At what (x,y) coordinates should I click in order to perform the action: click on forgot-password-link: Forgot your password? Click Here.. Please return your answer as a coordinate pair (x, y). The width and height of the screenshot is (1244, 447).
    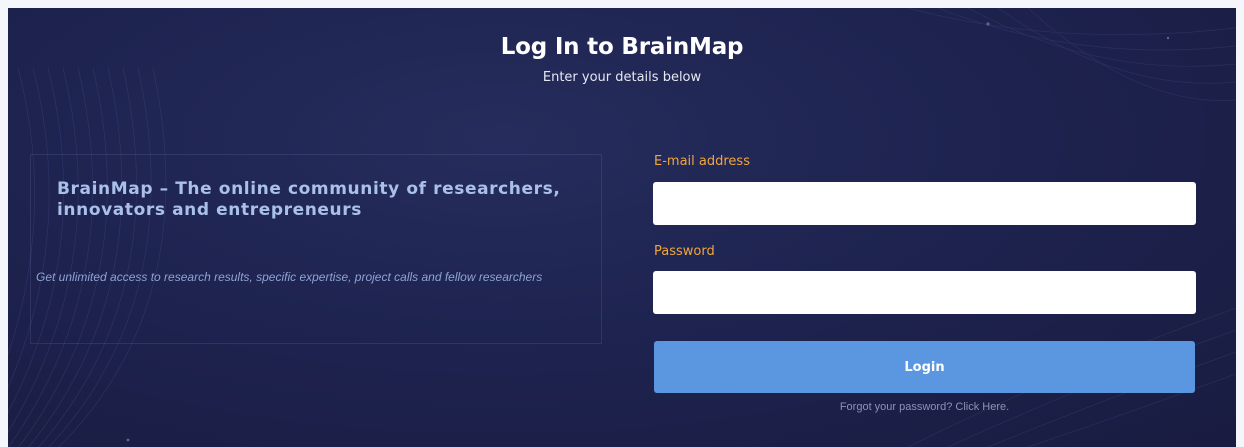
    Looking at the image, I should click on (924, 407).